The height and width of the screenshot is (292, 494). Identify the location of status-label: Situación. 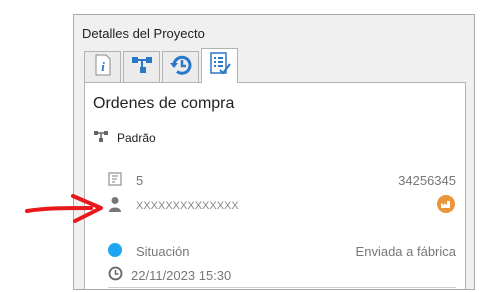
(163, 251).